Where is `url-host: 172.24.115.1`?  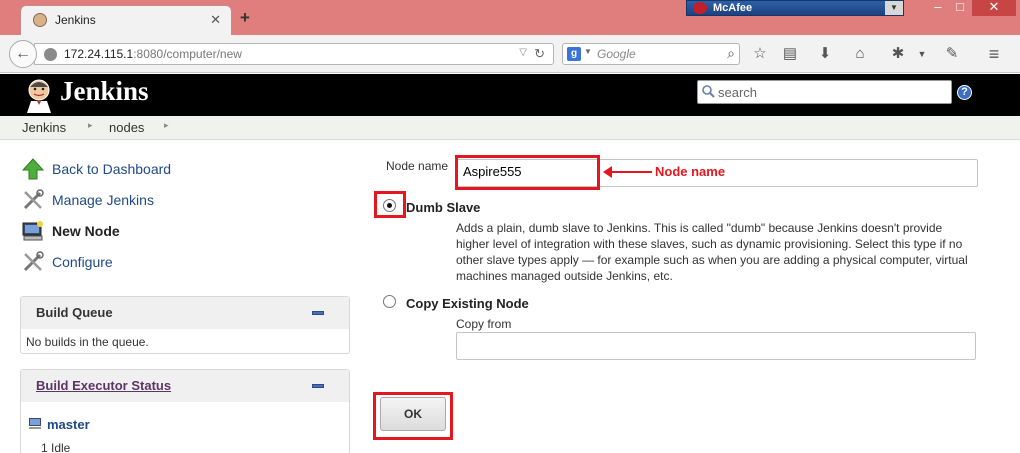
url-host: 172.24.115.1 is located at coordinates (99, 54).